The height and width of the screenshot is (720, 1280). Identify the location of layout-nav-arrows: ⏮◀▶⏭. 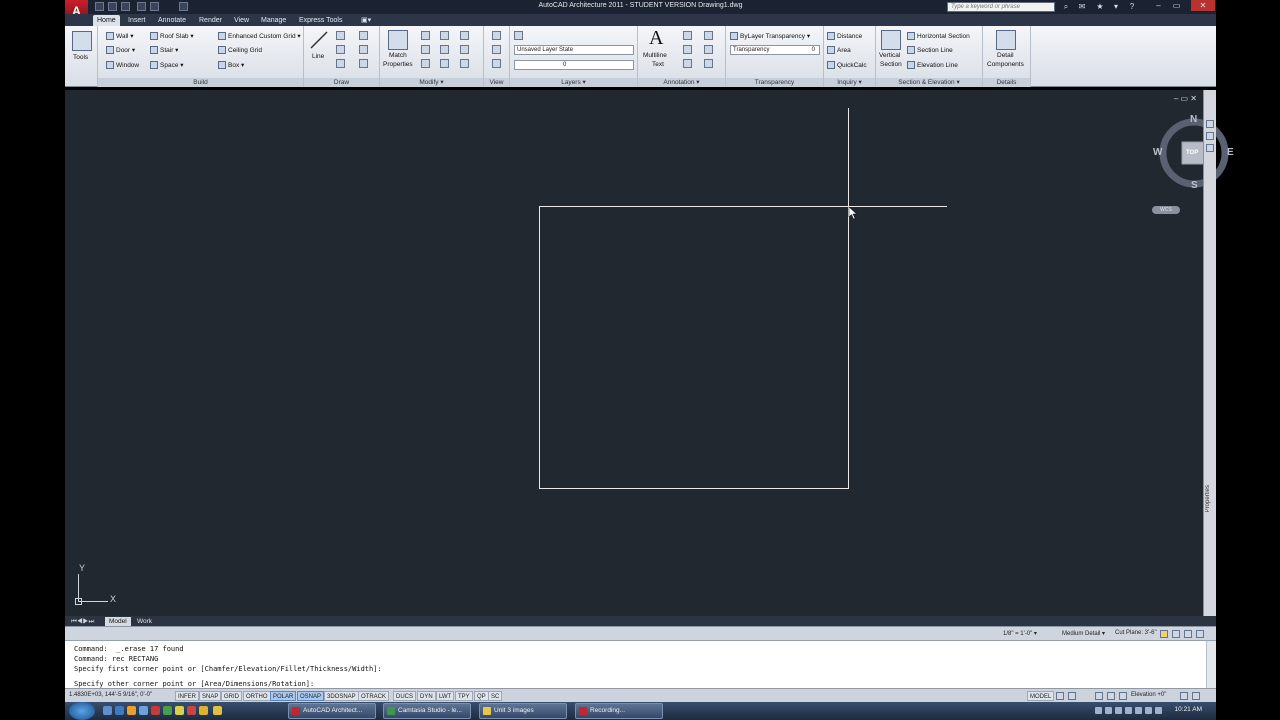
(82, 621).